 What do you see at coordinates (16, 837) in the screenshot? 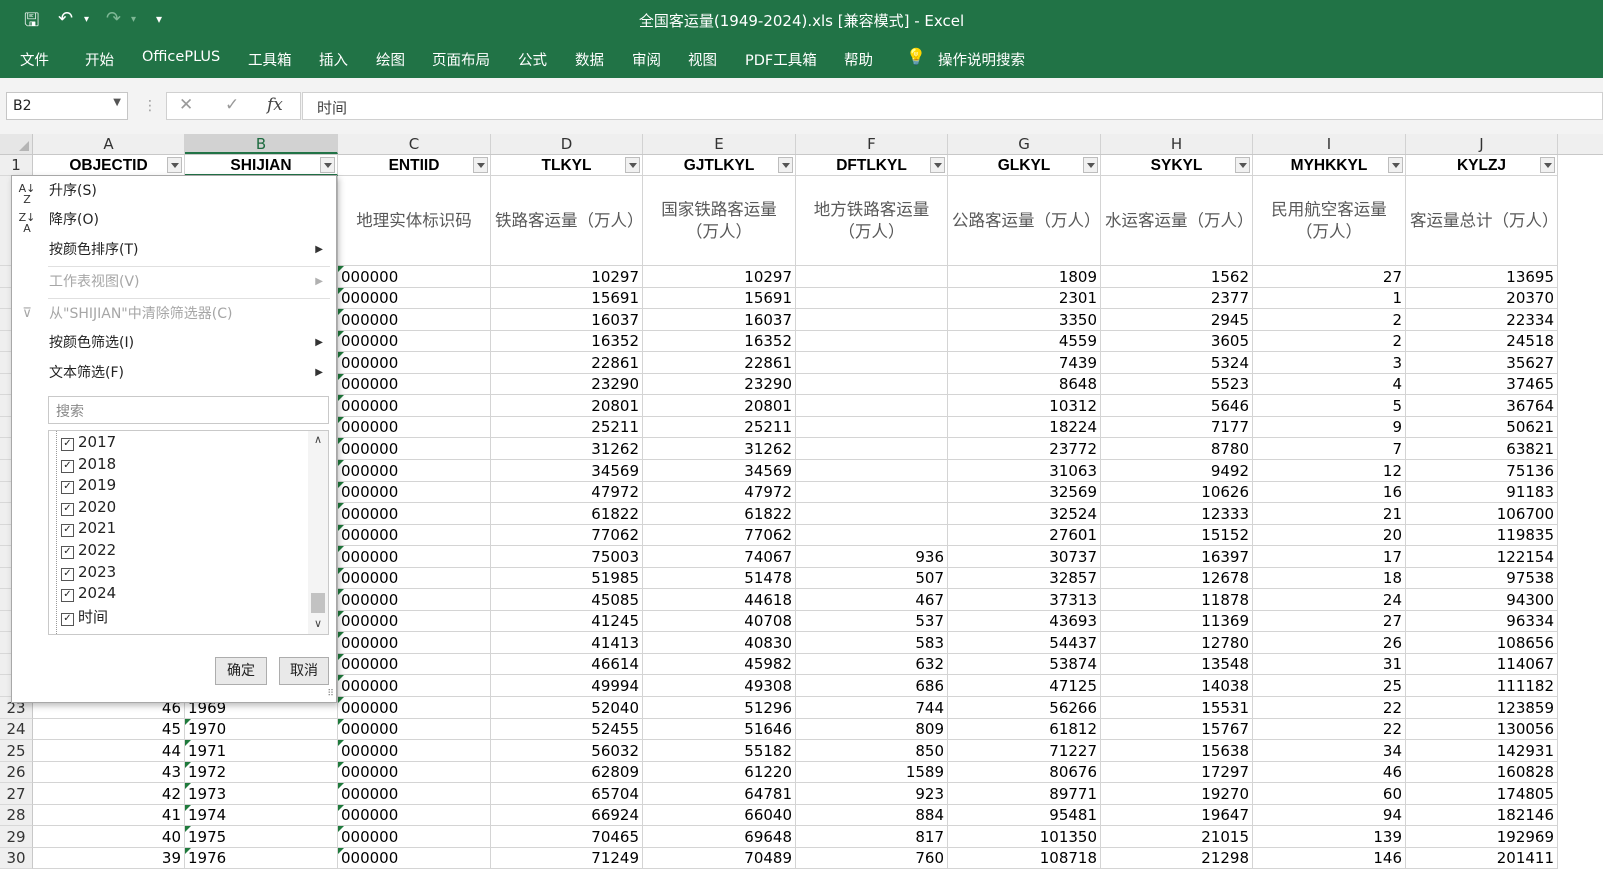
I see `row-header: 29` at bounding box center [16, 837].